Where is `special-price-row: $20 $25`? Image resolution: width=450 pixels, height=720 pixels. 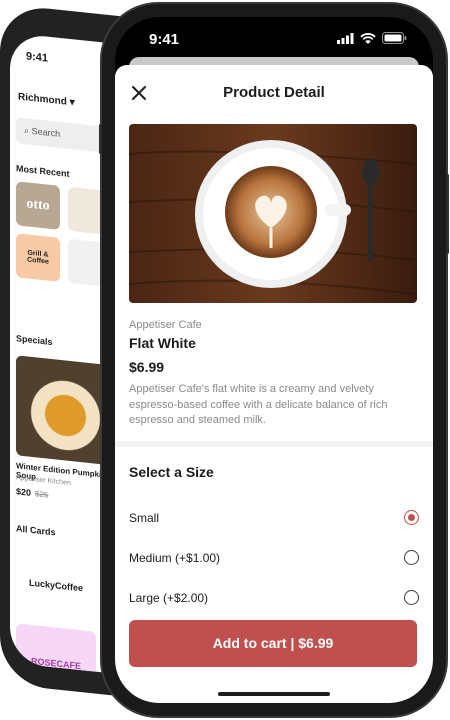
special-price-row: $20 $25 is located at coordinates (32, 492).